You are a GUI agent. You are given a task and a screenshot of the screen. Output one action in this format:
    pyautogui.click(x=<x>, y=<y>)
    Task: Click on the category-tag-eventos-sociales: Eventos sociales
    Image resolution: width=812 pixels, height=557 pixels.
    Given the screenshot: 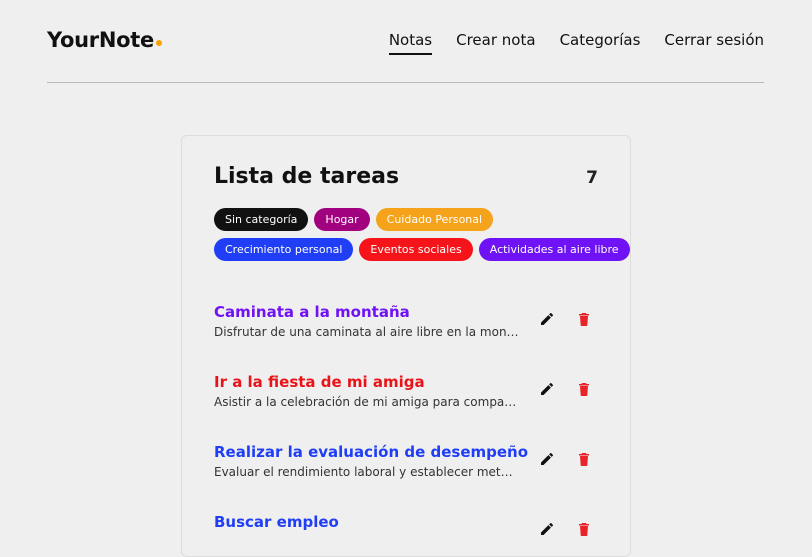 What is the action you would take?
    pyautogui.click(x=416, y=249)
    